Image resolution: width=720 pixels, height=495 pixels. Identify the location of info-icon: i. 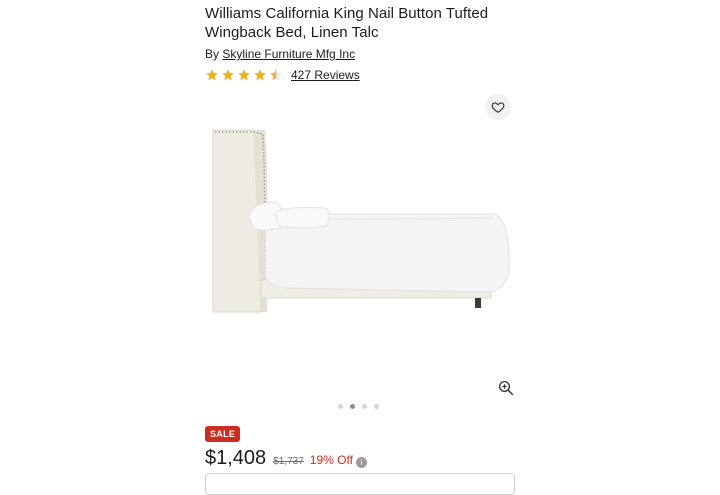
(361, 462).